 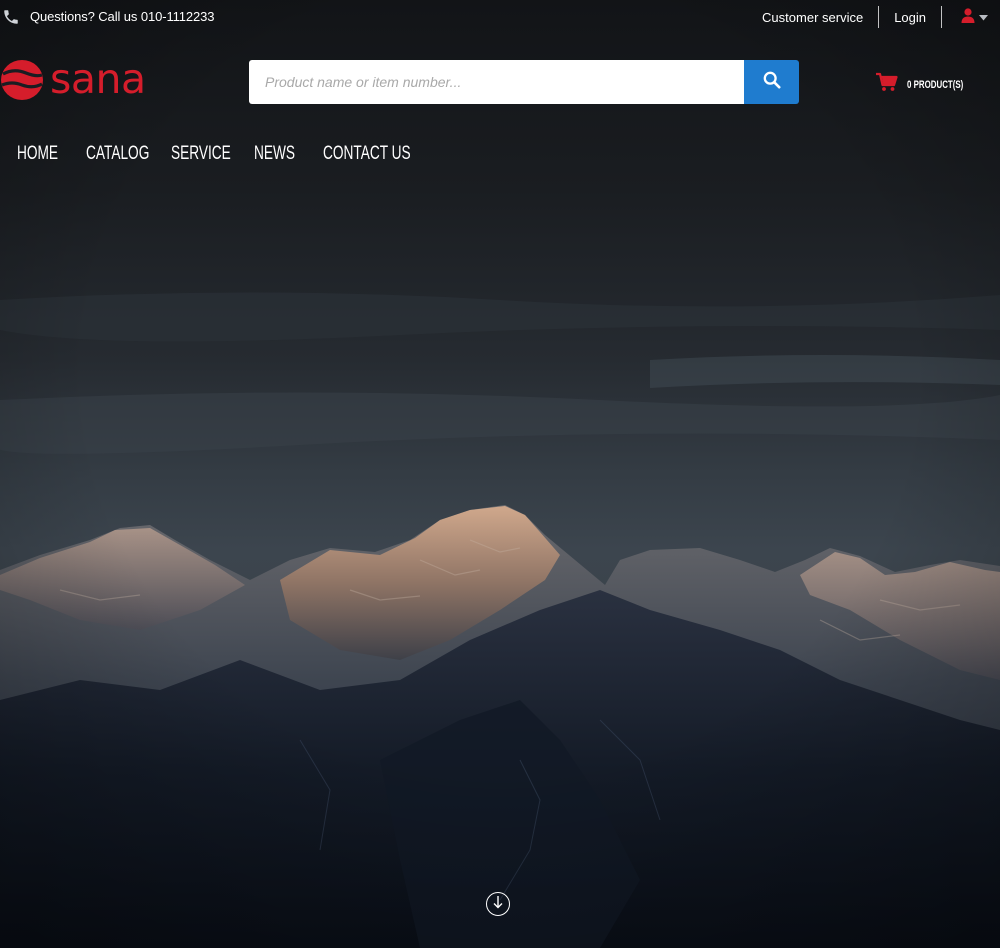 I want to click on search-bar, so click(x=524, y=82).